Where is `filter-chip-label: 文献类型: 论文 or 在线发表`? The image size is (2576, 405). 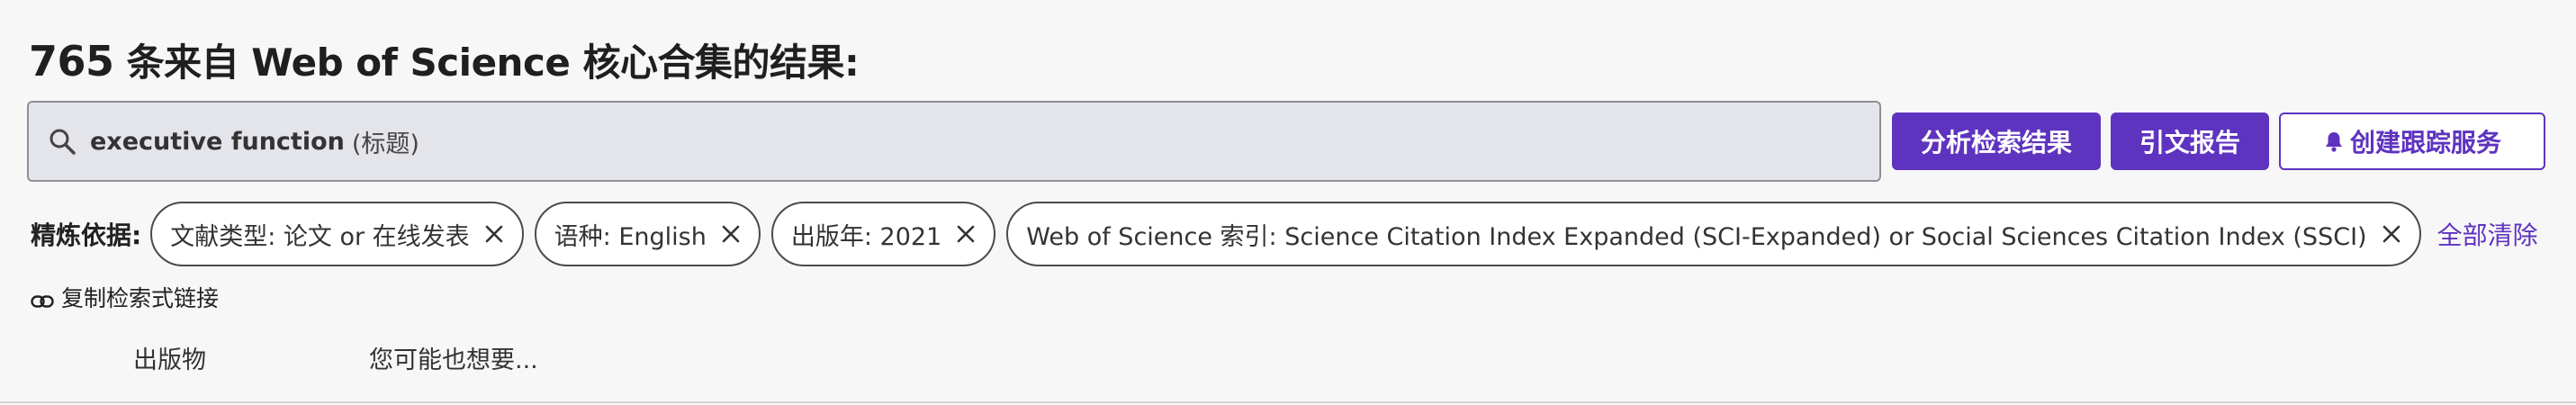
filter-chip-label: 文献类型: 论文 or 在线发表 is located at coordinates (320, 236).